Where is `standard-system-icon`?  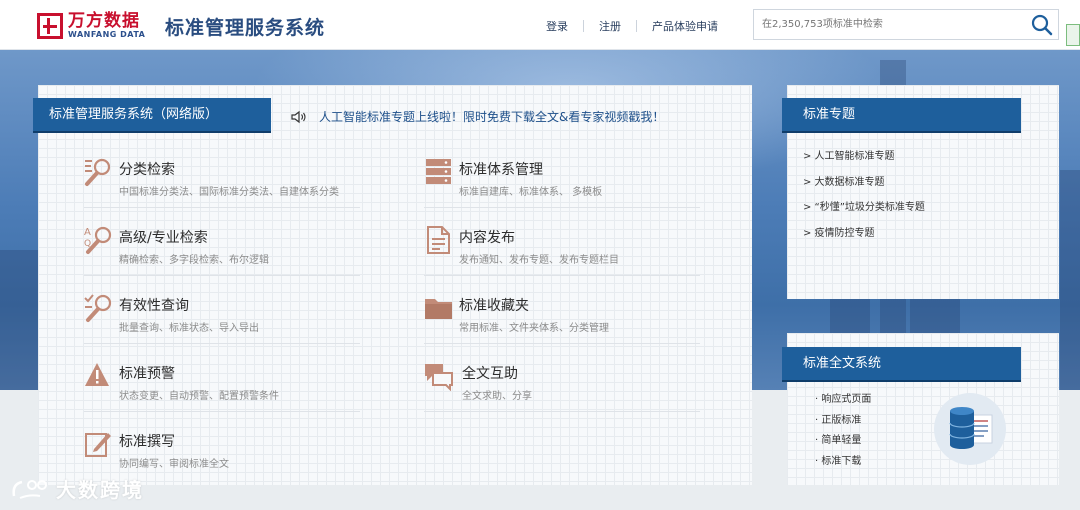
standard-system-icon is located at coordinates (438, 171).